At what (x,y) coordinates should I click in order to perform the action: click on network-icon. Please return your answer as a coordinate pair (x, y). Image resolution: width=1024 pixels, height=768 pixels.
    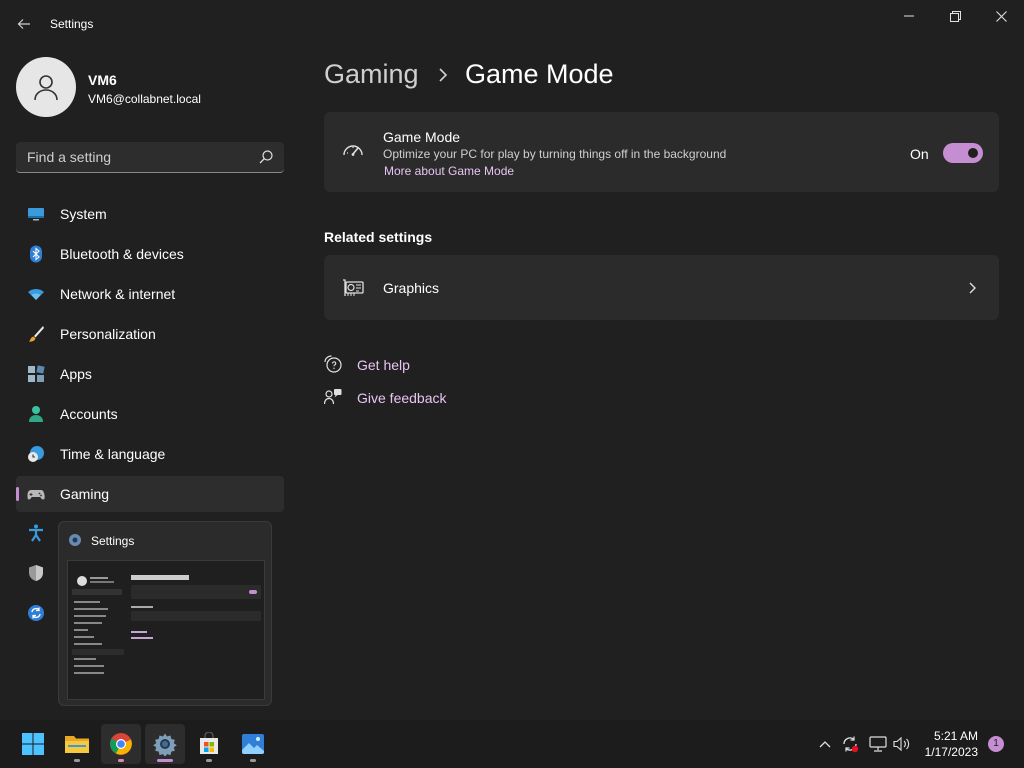
    Looking at the image, I should click on (878, 744).